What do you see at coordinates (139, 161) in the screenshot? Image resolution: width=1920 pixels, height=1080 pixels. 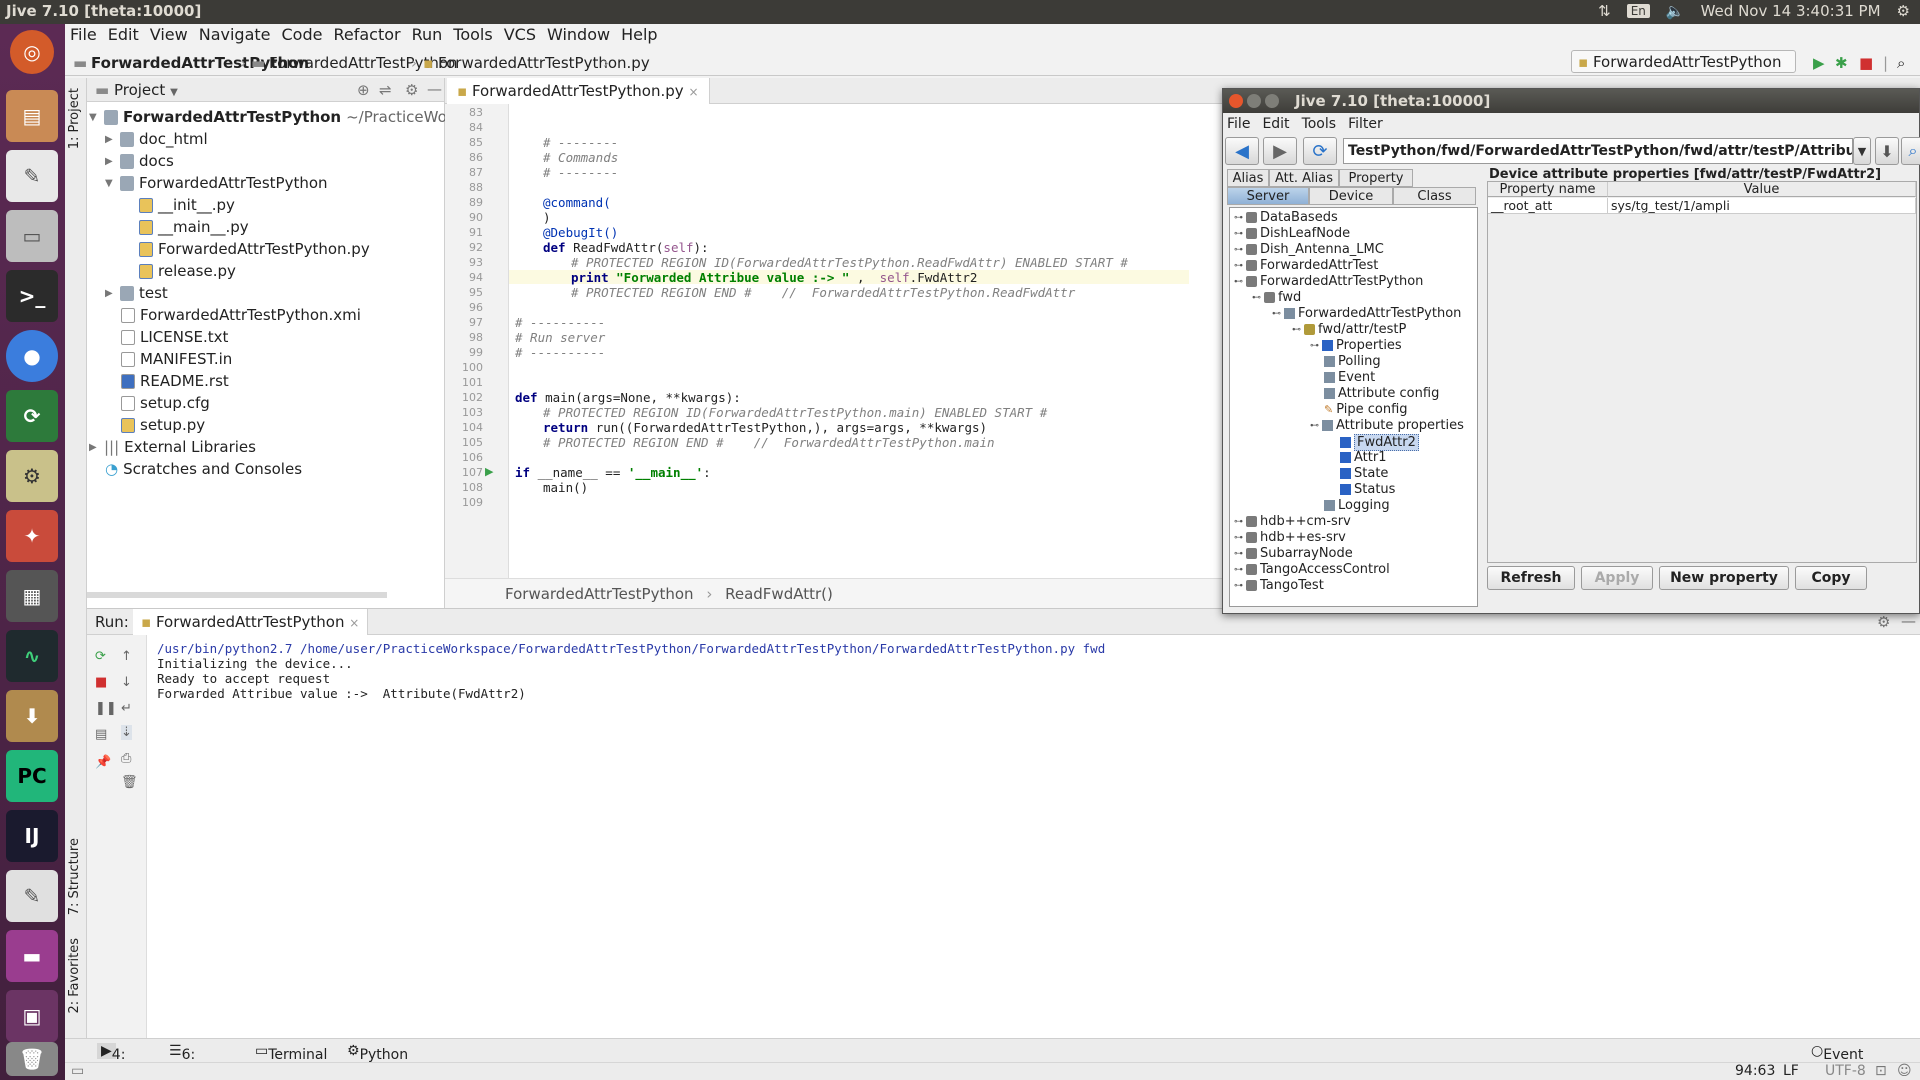 I see `tree-item: ▶ docs` at bounding box center [139, 161].